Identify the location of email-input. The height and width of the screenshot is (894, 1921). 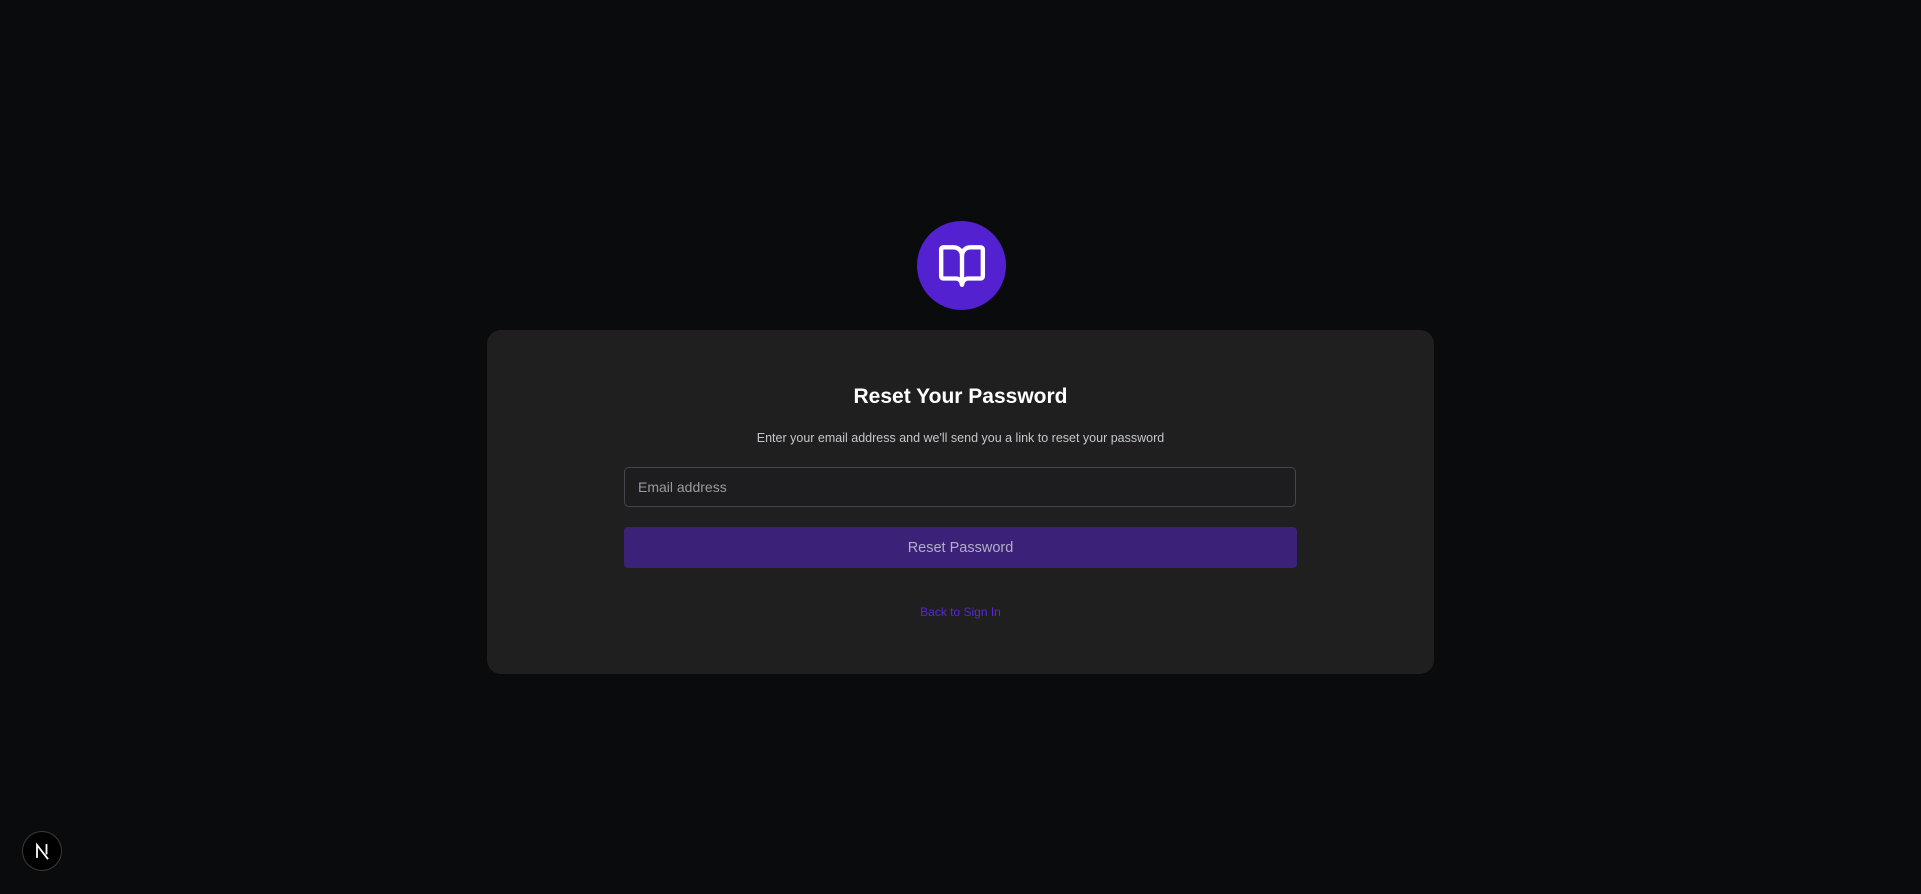
(960, 487).